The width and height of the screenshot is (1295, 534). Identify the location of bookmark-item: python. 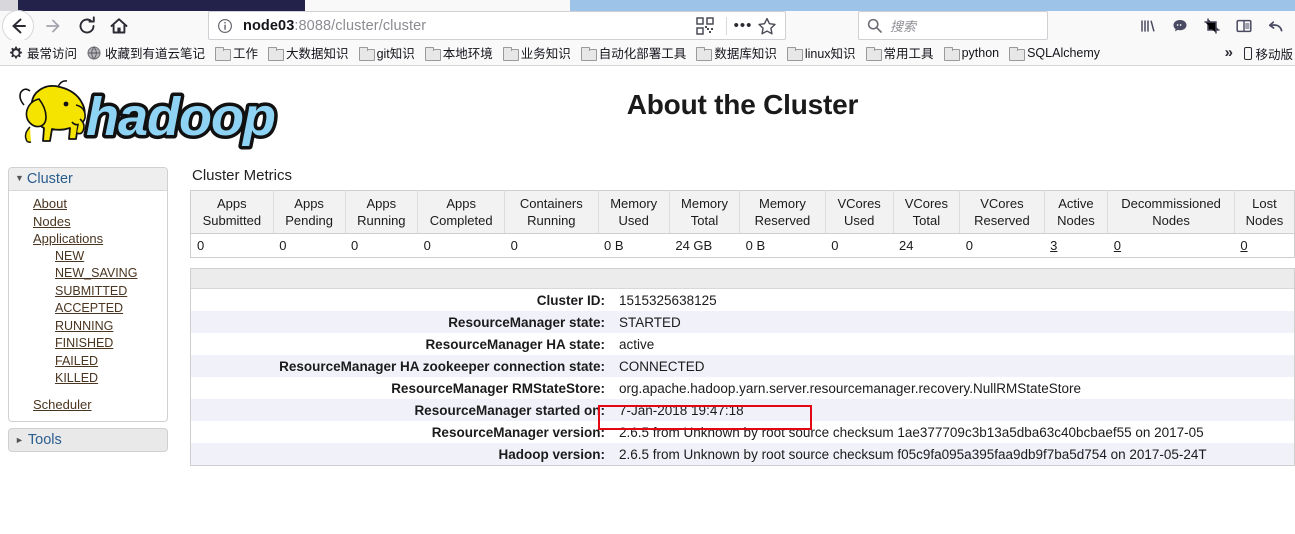
(972, 53).